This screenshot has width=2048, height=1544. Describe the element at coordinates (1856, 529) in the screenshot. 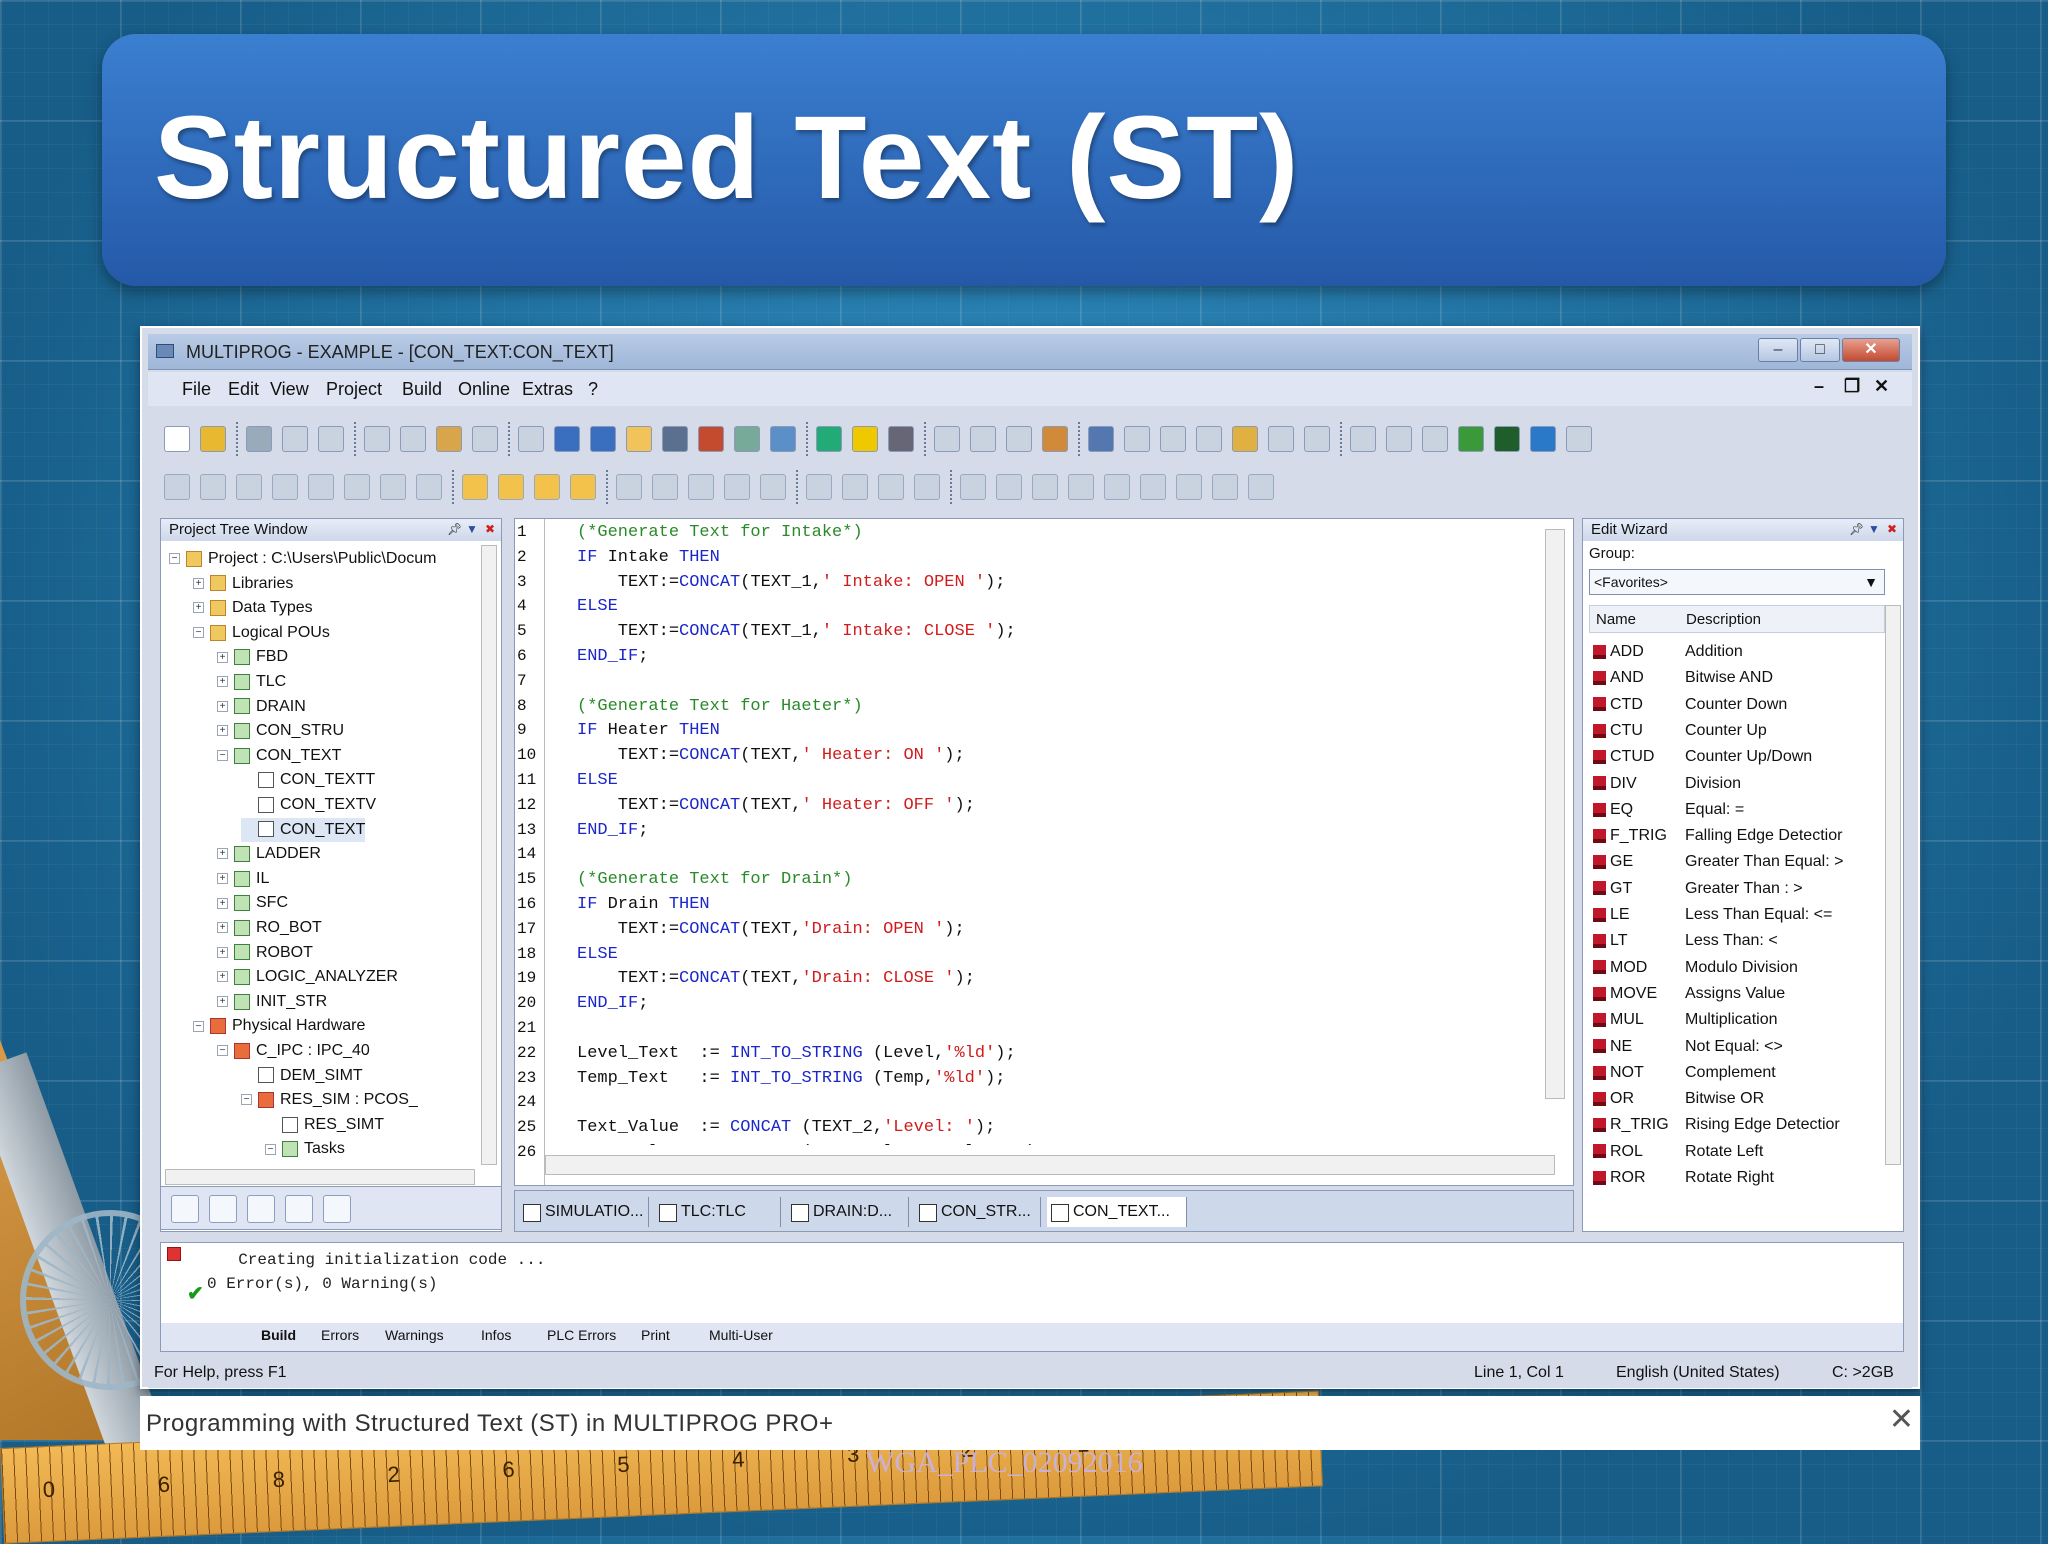

I see `pin-icon: 📌︎` at that location.